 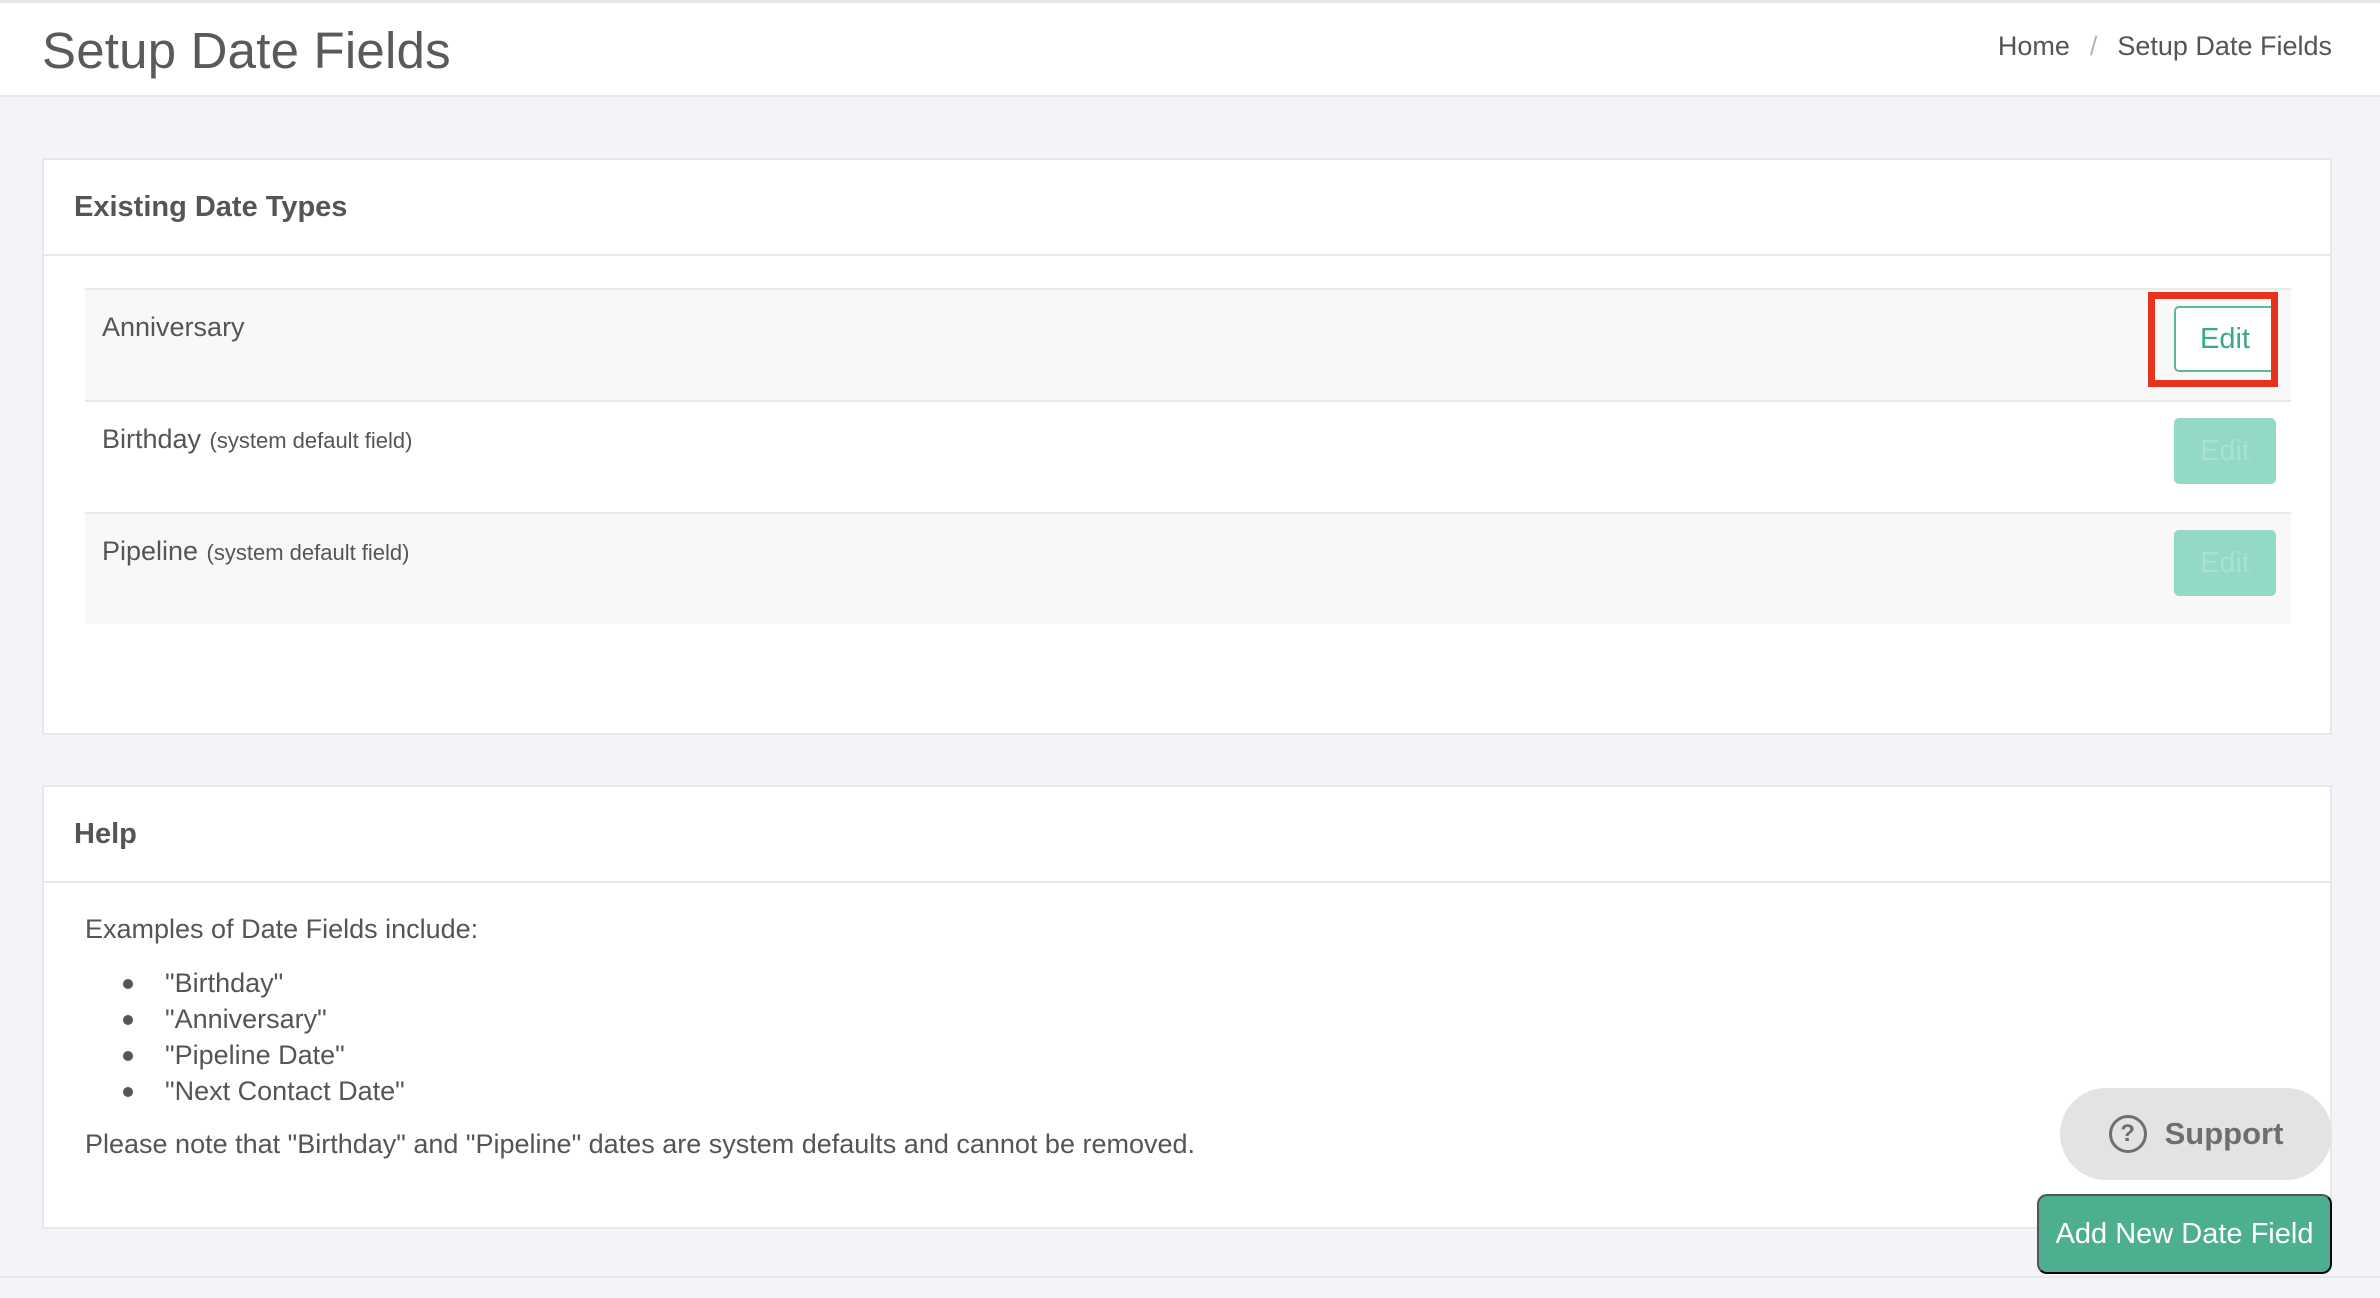 I want to click on edit-birthday-button: Edit, so click(x=2225, y=451).